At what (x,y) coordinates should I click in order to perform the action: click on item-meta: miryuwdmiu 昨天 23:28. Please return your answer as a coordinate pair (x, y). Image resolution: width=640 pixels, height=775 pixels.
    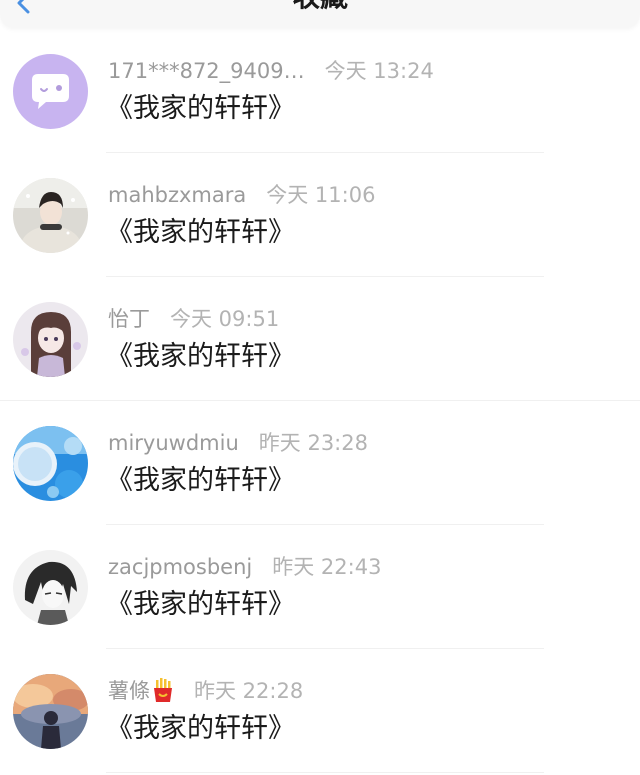
    Looking at the image, I should click on (238, 443).